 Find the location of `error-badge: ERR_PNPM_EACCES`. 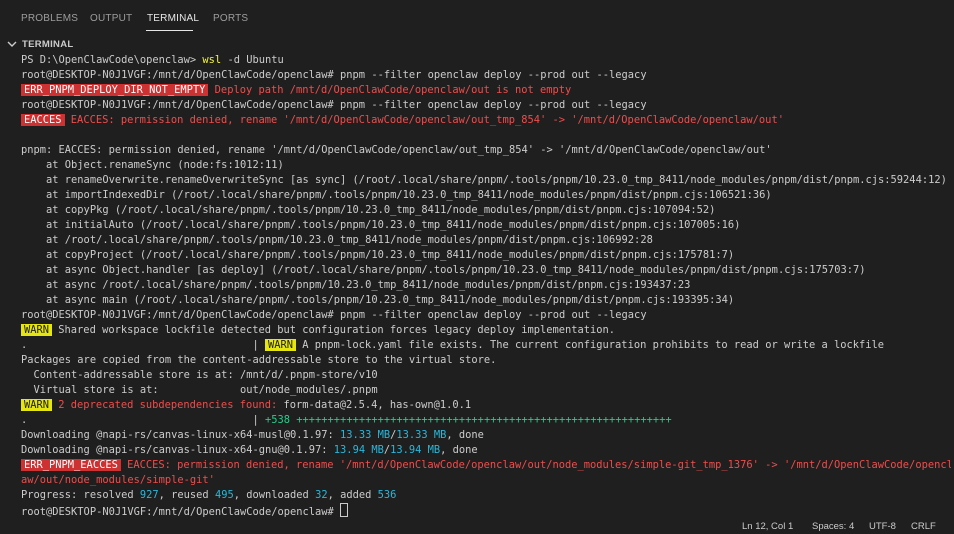

error-badge: ERR_PNPM_EACCES is located at coordinates (71, 465).